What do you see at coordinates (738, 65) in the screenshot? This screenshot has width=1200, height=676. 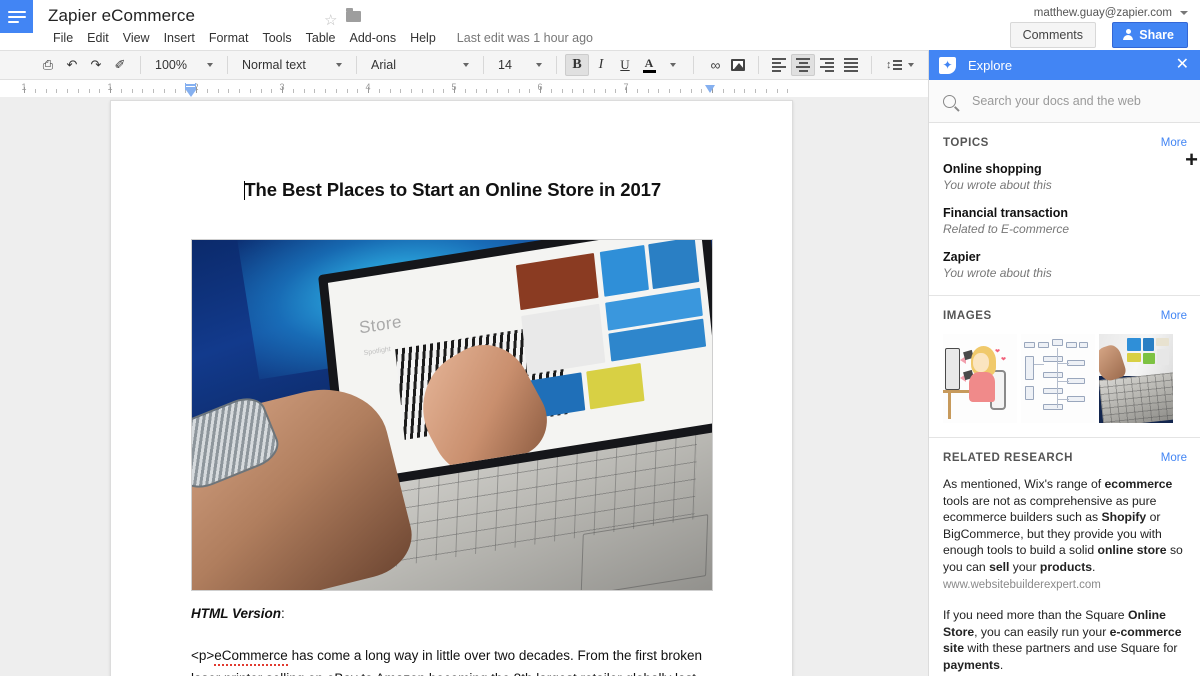 I see `insert-image-icon` at bounding box center [738, 65].